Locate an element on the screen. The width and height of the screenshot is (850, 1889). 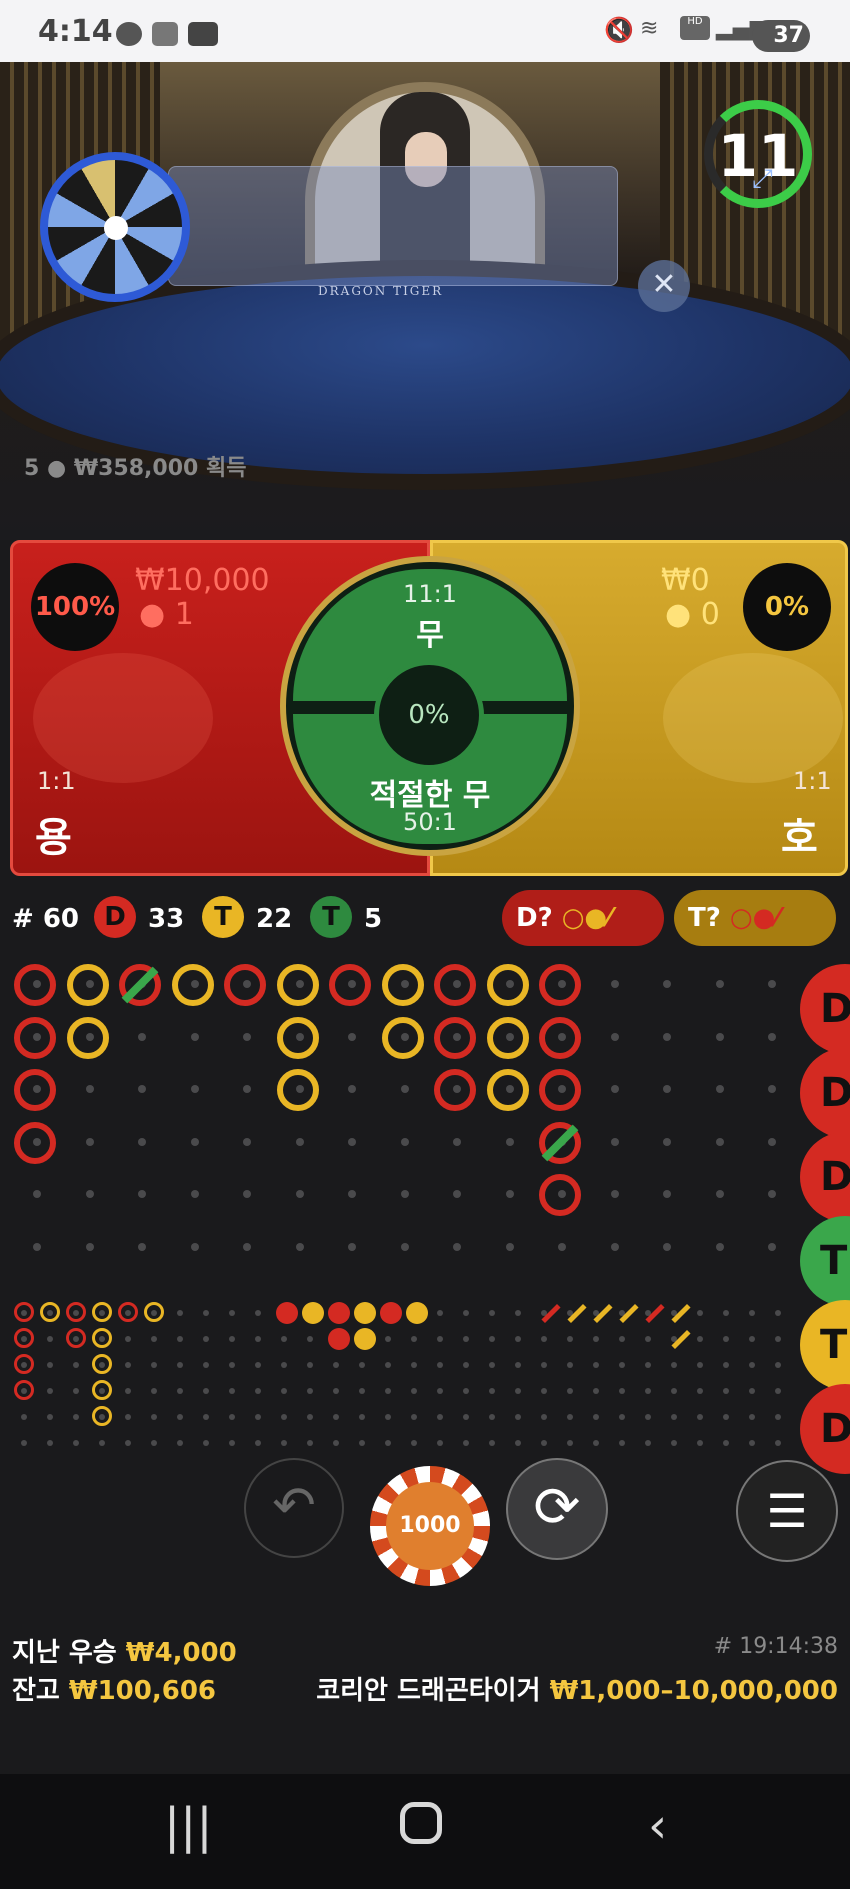
close-icon: ✕ is located at coordinates (664, 286).